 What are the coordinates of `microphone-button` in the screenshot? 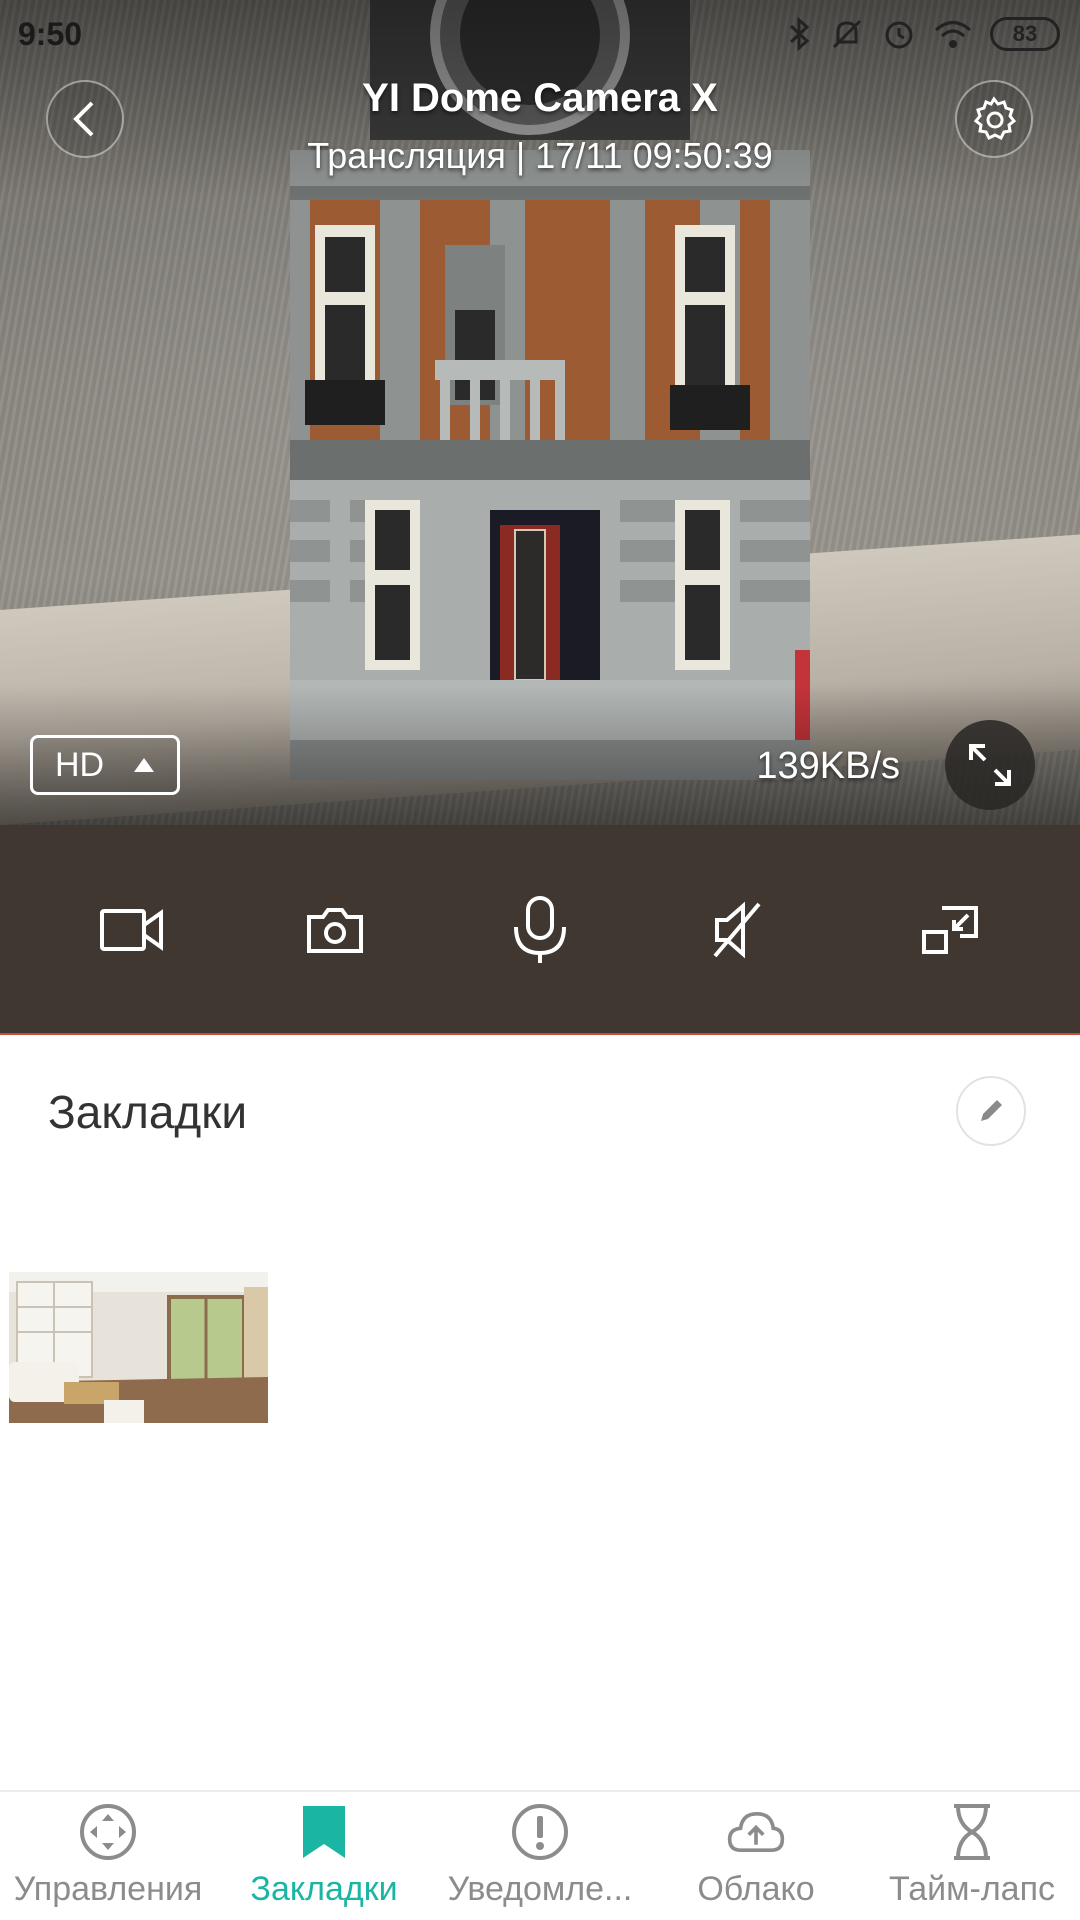 It's located at (540, 930).